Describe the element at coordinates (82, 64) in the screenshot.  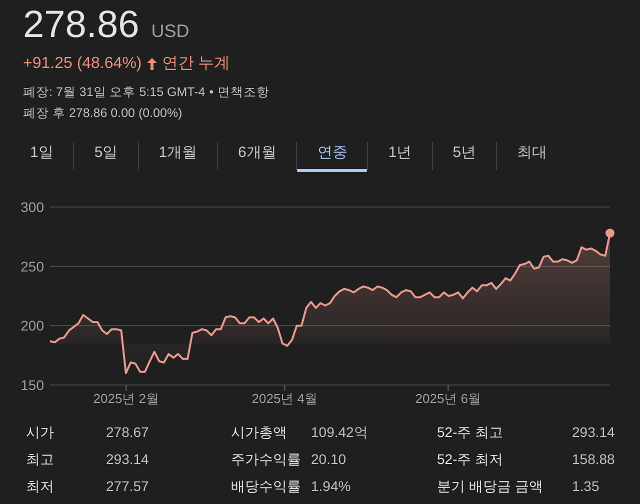
I see `price-change: +91.25 (48.64%)` at that location.